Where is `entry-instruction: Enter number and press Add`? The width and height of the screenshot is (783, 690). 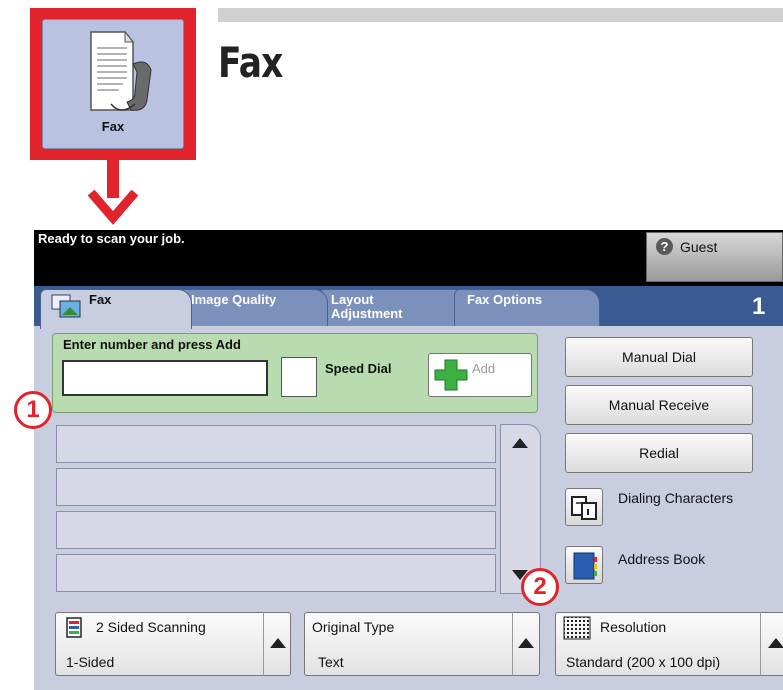
entry-instruction: Enter number and press Add is located at coordinates (152, 344).